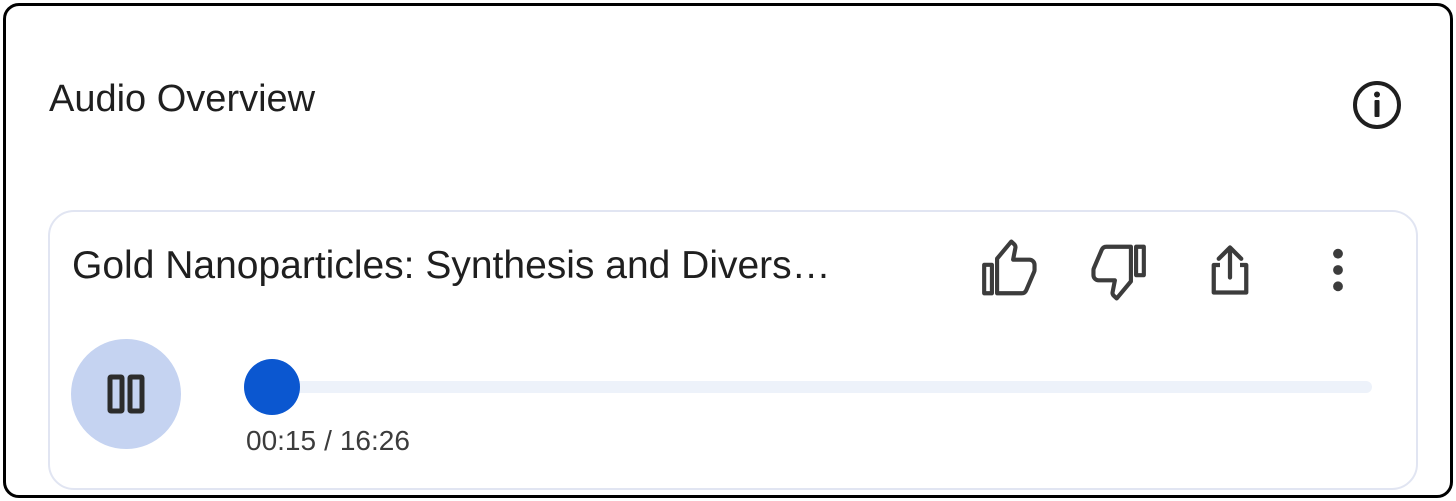  I want to click on playback-time: 00:15/16:26, so click(328, 441).